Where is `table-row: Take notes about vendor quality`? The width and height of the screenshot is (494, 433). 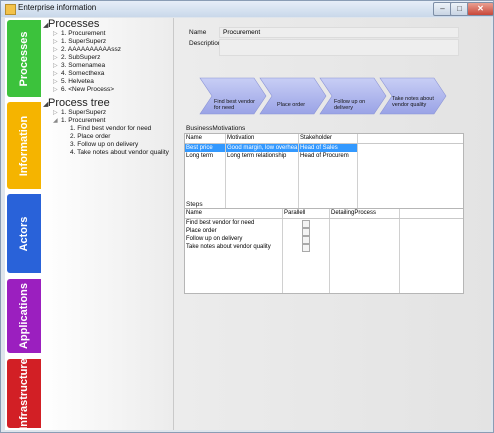 table-row: Take notes about vendor quality is located at coordinates (324, 247).